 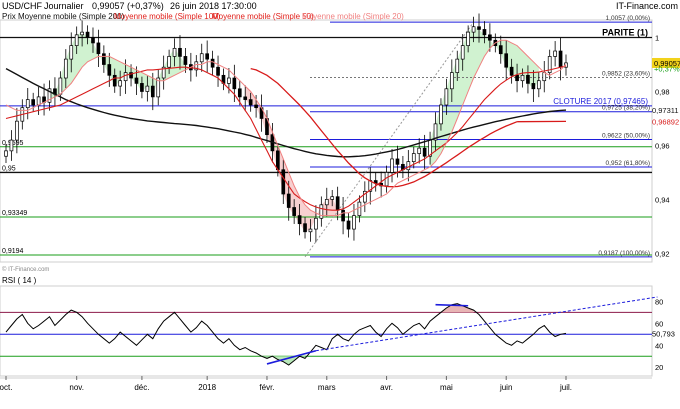 I want to click on chart-title-symbol: USD/CHF, so click(x=22, y=6).